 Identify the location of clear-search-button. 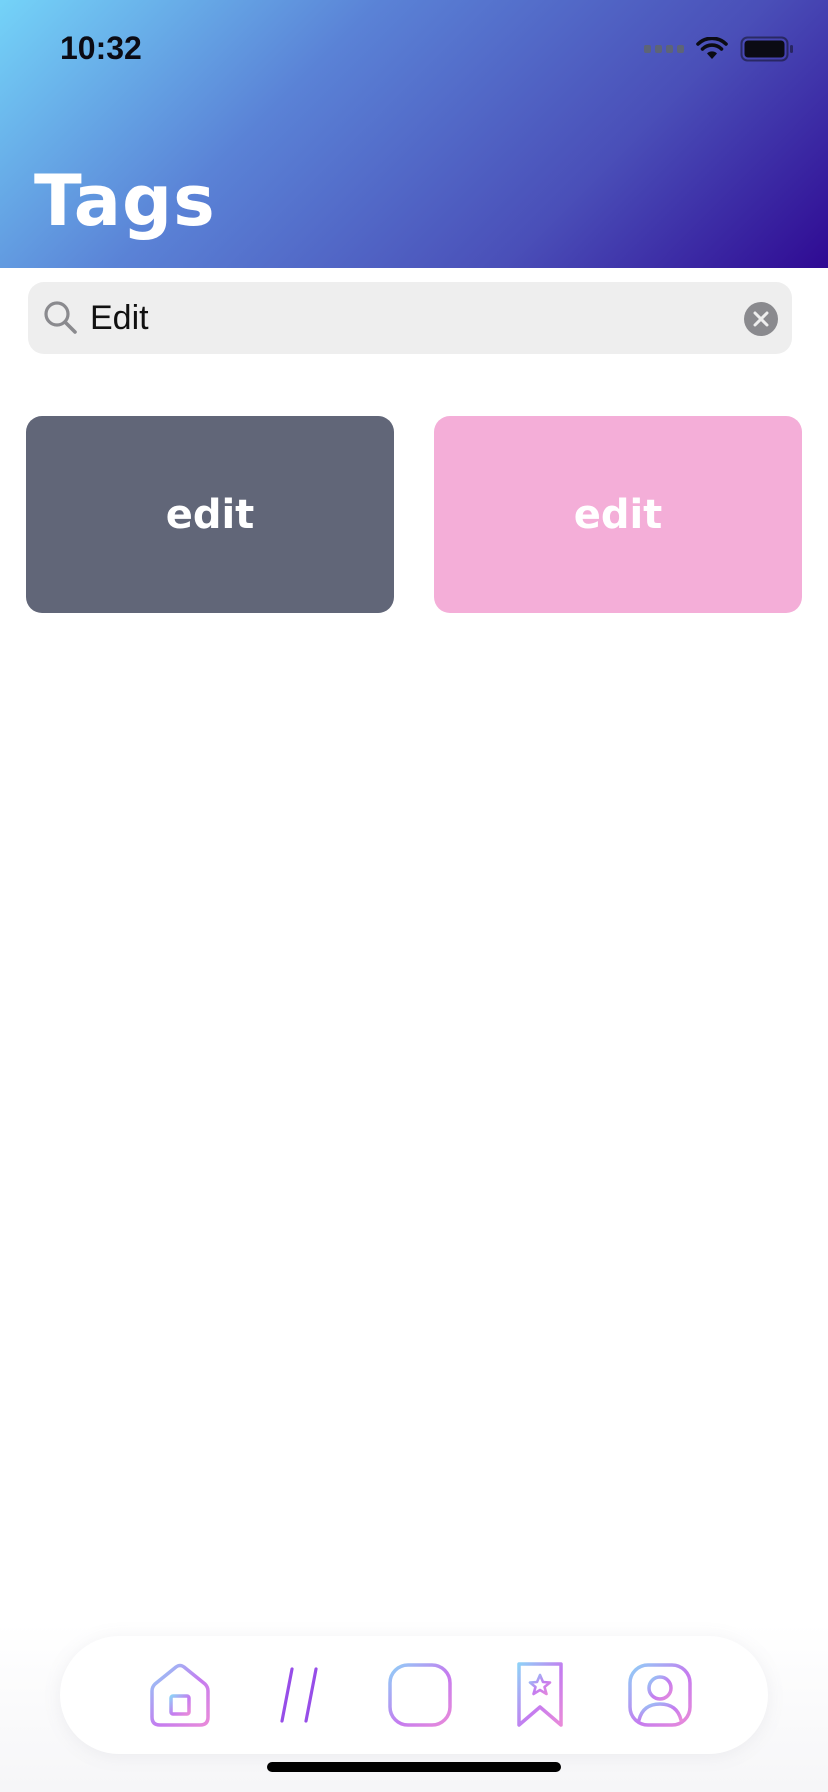
(761, 319).